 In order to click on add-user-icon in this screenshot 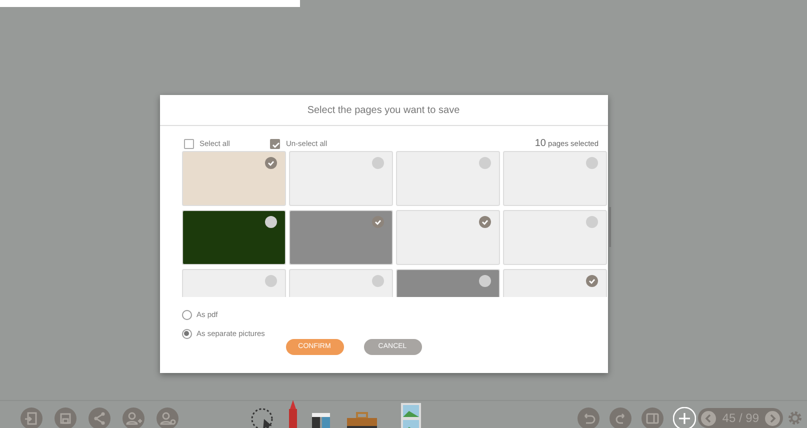, I will do `click(133, 417)`.